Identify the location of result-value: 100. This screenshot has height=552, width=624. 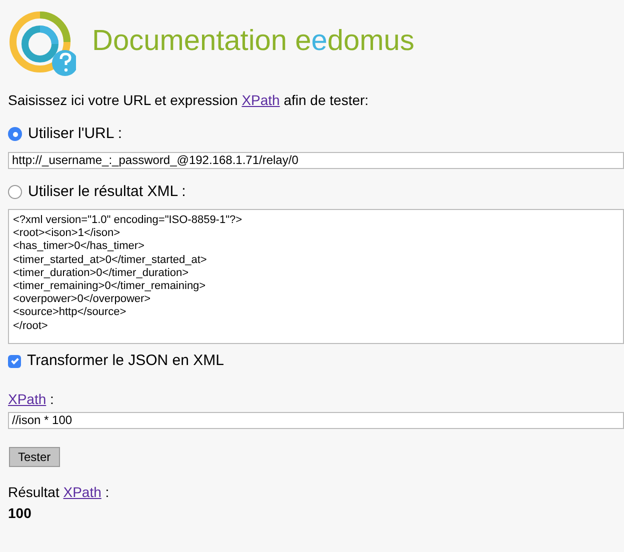
(20, 513).